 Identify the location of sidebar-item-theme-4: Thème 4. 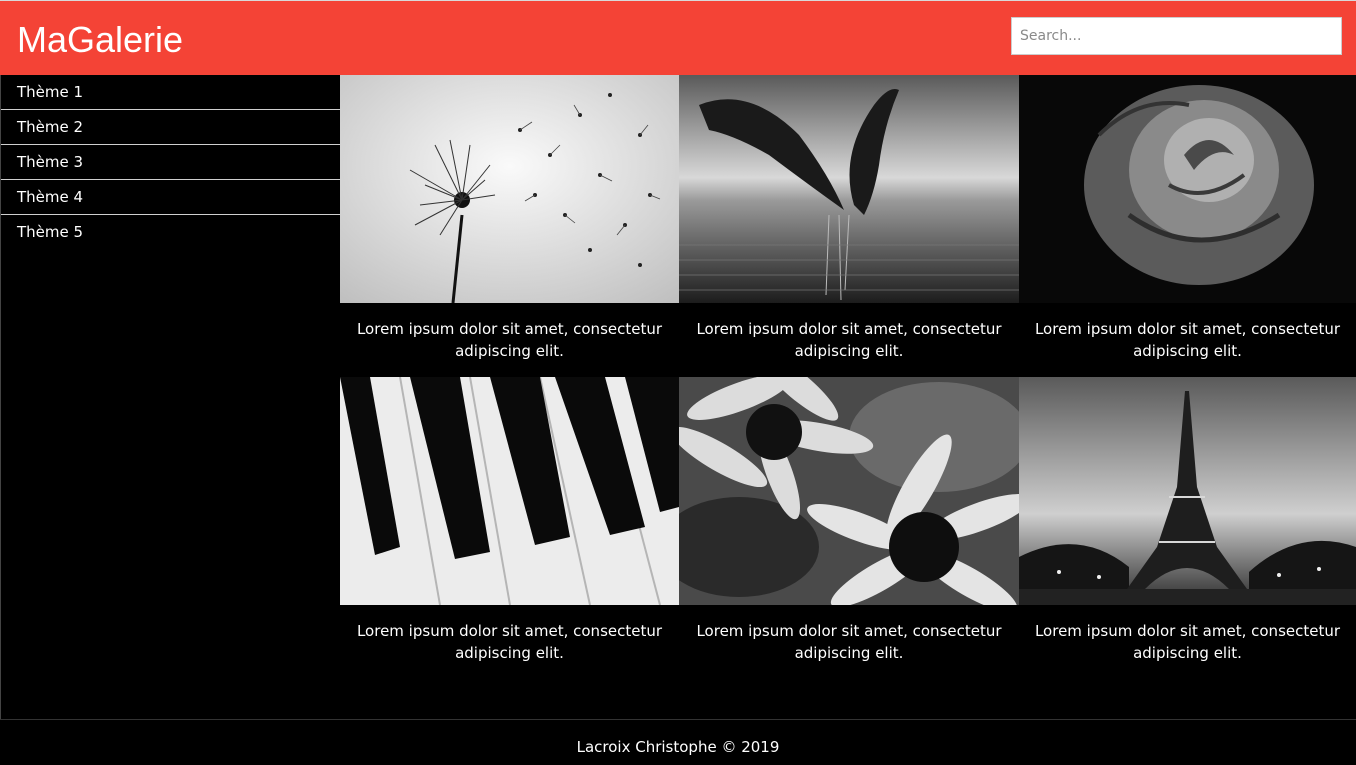
(170, 197).